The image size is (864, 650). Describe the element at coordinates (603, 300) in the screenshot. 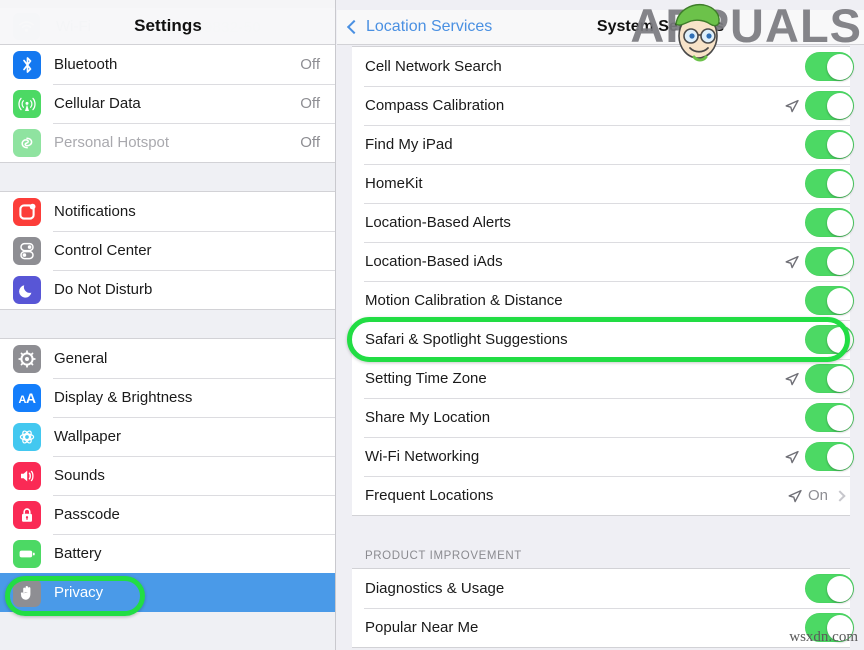

I see `row-motion-calibration-distance: Motion Calibration & Distance` at that location.